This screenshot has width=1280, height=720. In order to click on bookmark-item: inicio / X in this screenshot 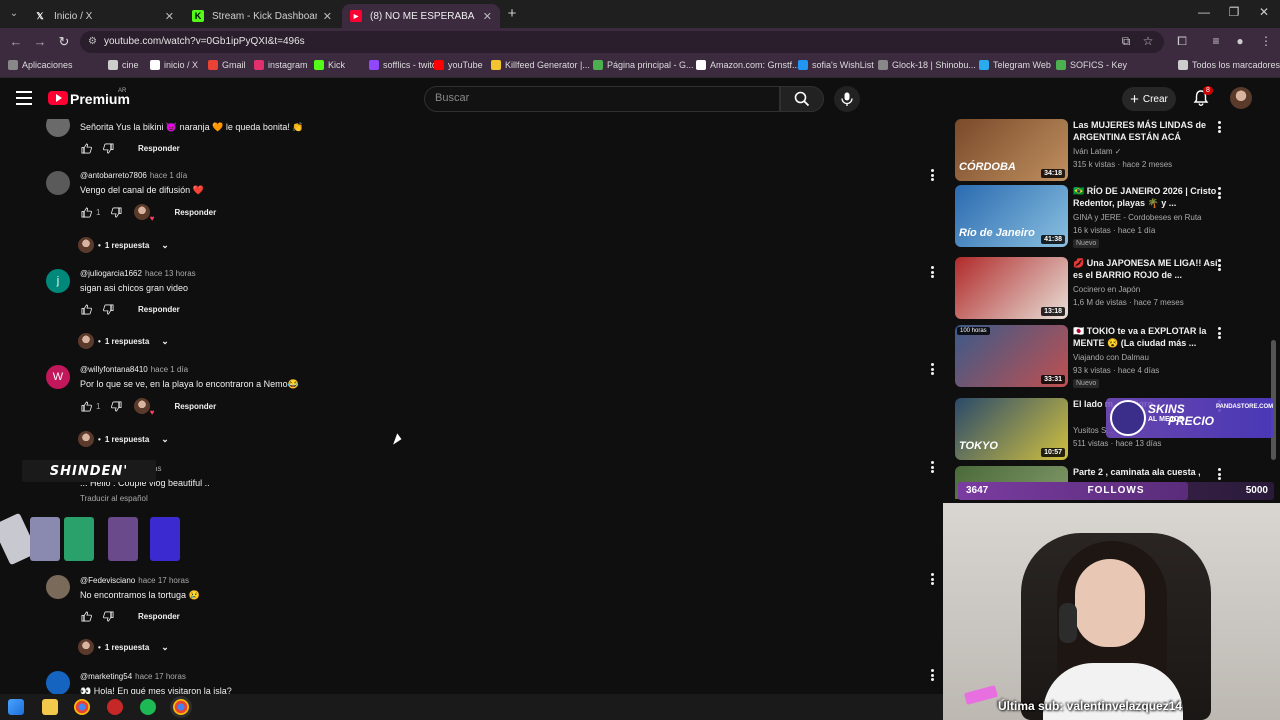, I will do `click(174, 65)`.